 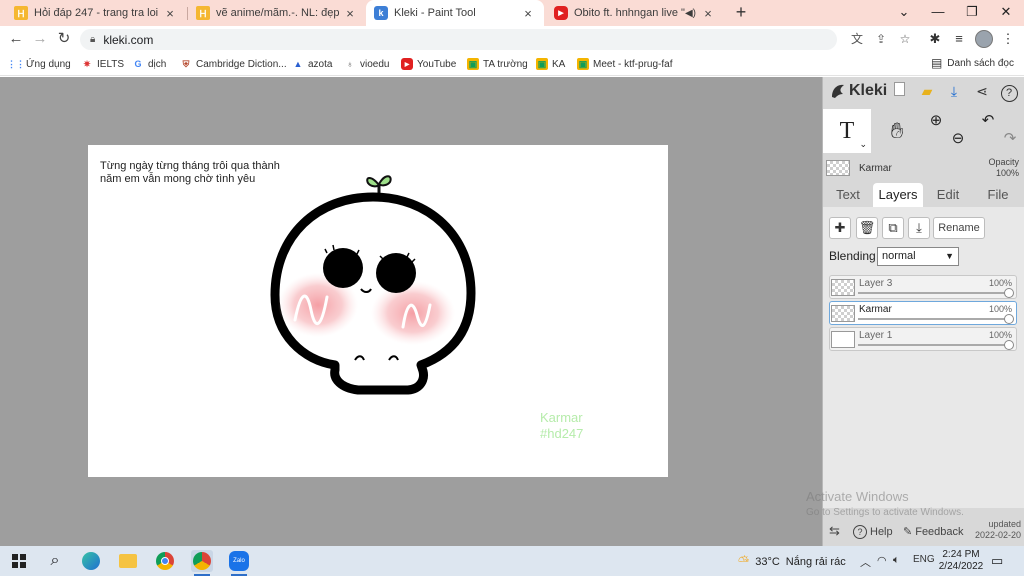 What do you see at coordinates (497, 64) in the screenshot?
I see `bookmark-ta-truong: ▣ TA trường` at bounding box center [497, 64].